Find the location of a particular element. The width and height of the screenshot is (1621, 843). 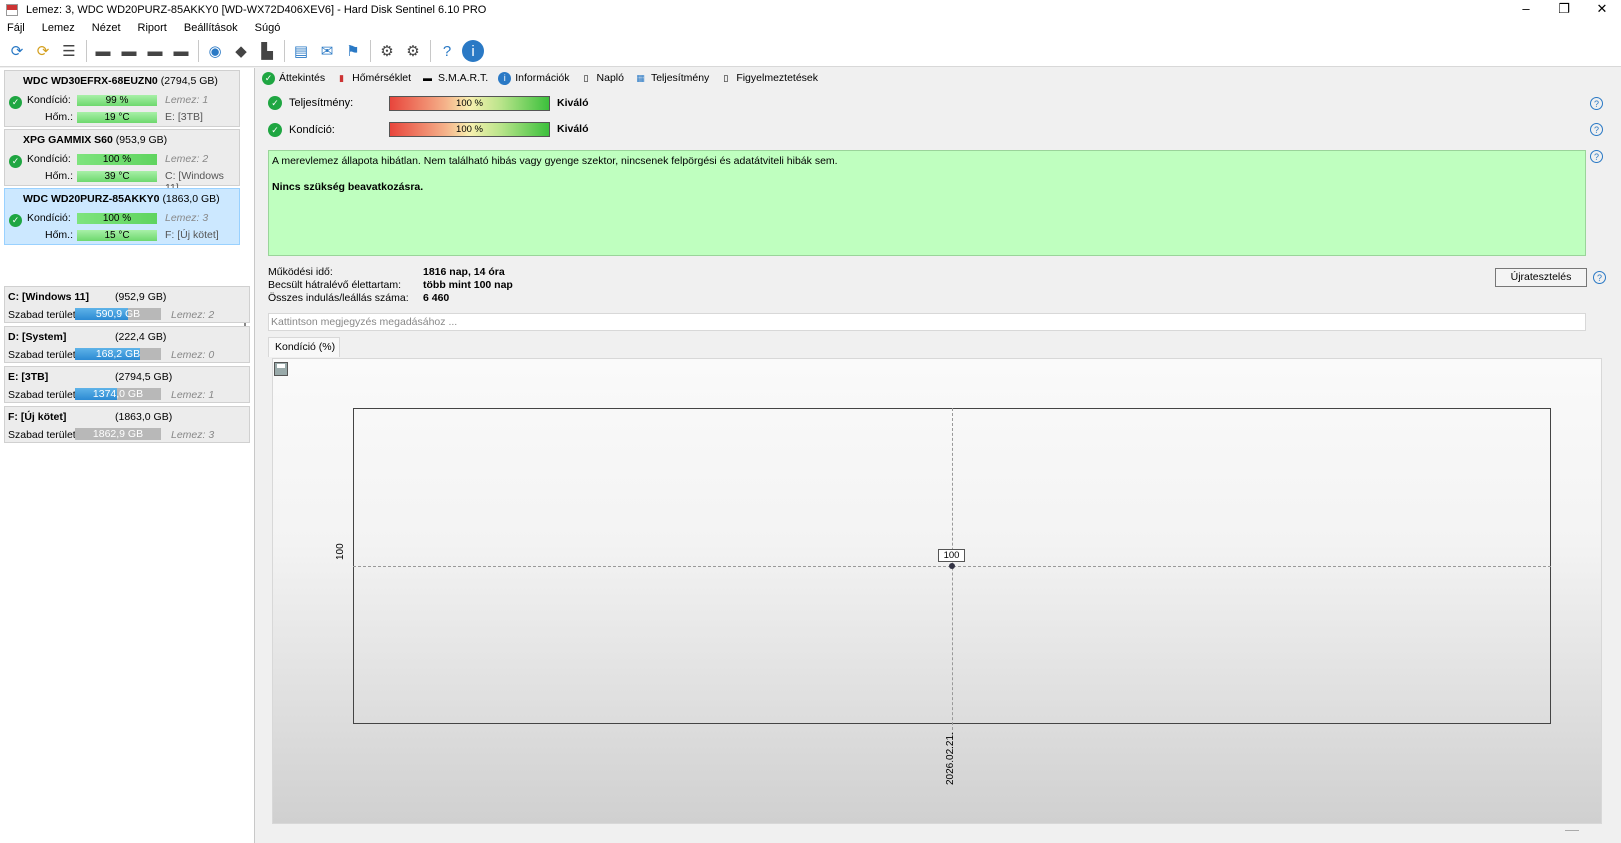

refresh-all-icon: ⟳ is located at coordinates (43, 51).